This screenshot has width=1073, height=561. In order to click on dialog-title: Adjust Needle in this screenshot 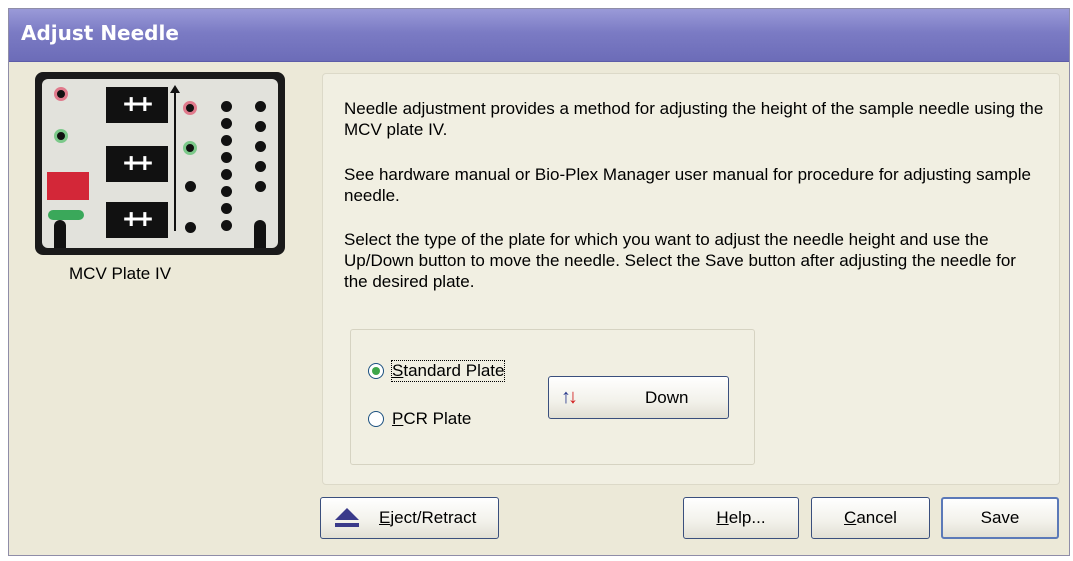, I will do `click(100, 33)`.